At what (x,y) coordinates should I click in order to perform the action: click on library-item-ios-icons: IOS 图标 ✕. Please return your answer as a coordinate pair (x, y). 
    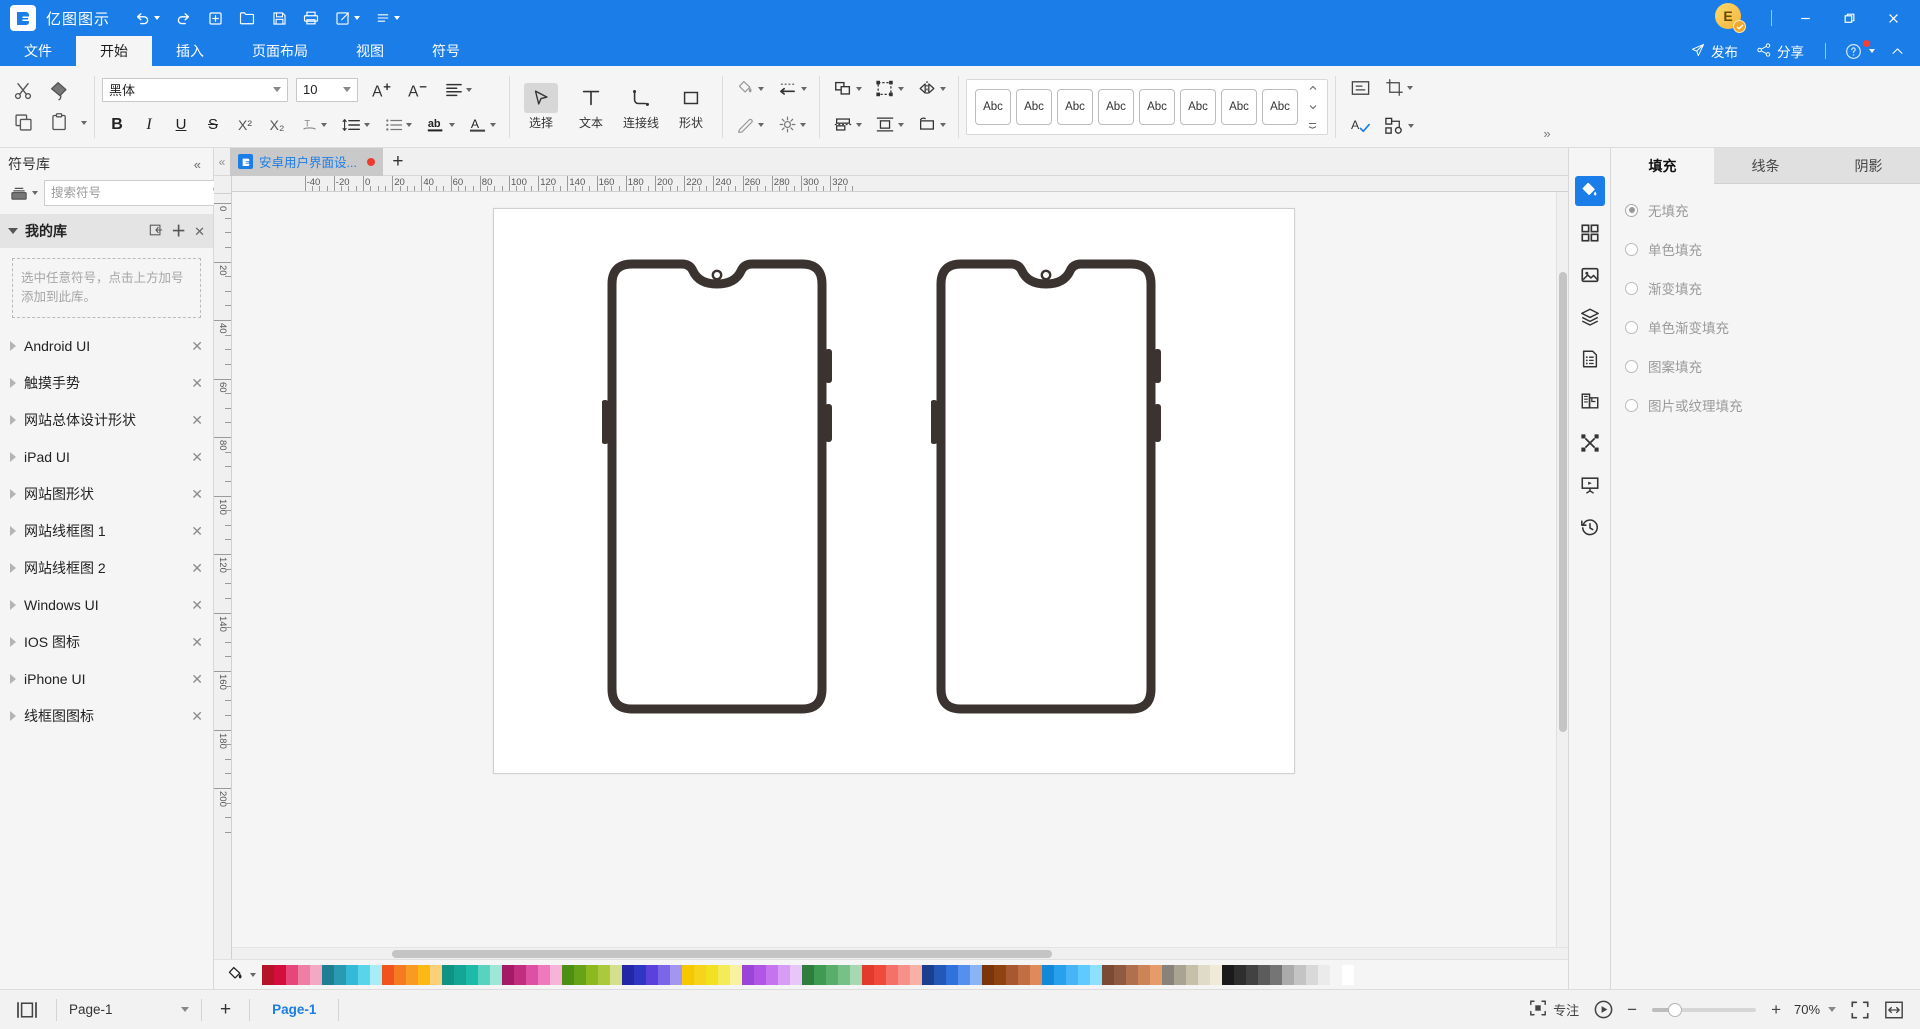
    Looking at the image, I should click on (106, 642).